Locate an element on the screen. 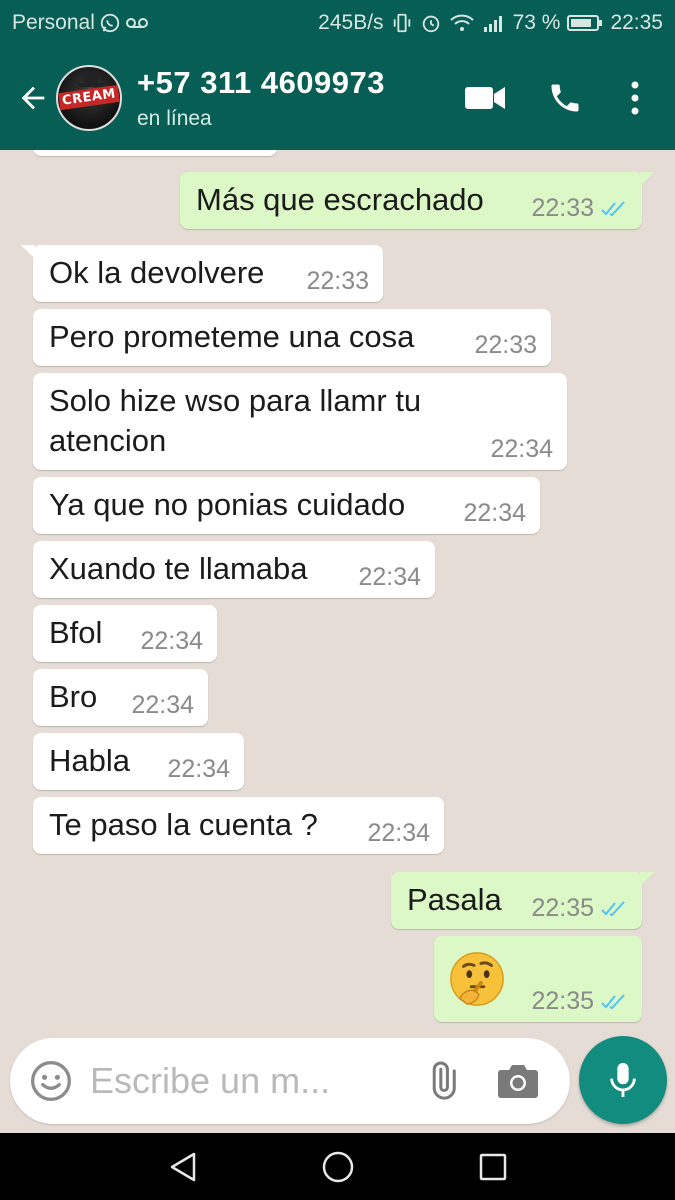 The width and height of the screenshot is (675, 1200). arrow-left-icon is located at coordinates (33, 97).